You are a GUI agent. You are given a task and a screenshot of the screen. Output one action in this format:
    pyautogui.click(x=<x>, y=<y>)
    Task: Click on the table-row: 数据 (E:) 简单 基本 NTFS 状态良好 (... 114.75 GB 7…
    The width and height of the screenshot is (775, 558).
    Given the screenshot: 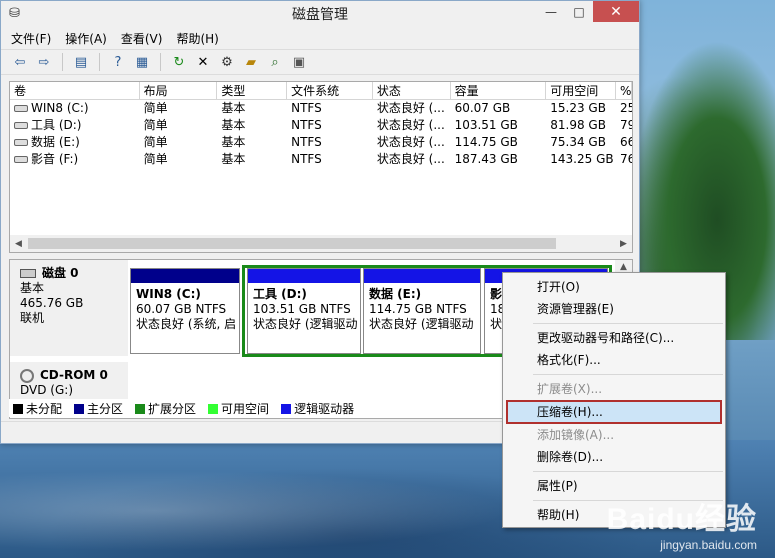 What is the action you would take?
    pyautogui.click(x=321, y=142)
    